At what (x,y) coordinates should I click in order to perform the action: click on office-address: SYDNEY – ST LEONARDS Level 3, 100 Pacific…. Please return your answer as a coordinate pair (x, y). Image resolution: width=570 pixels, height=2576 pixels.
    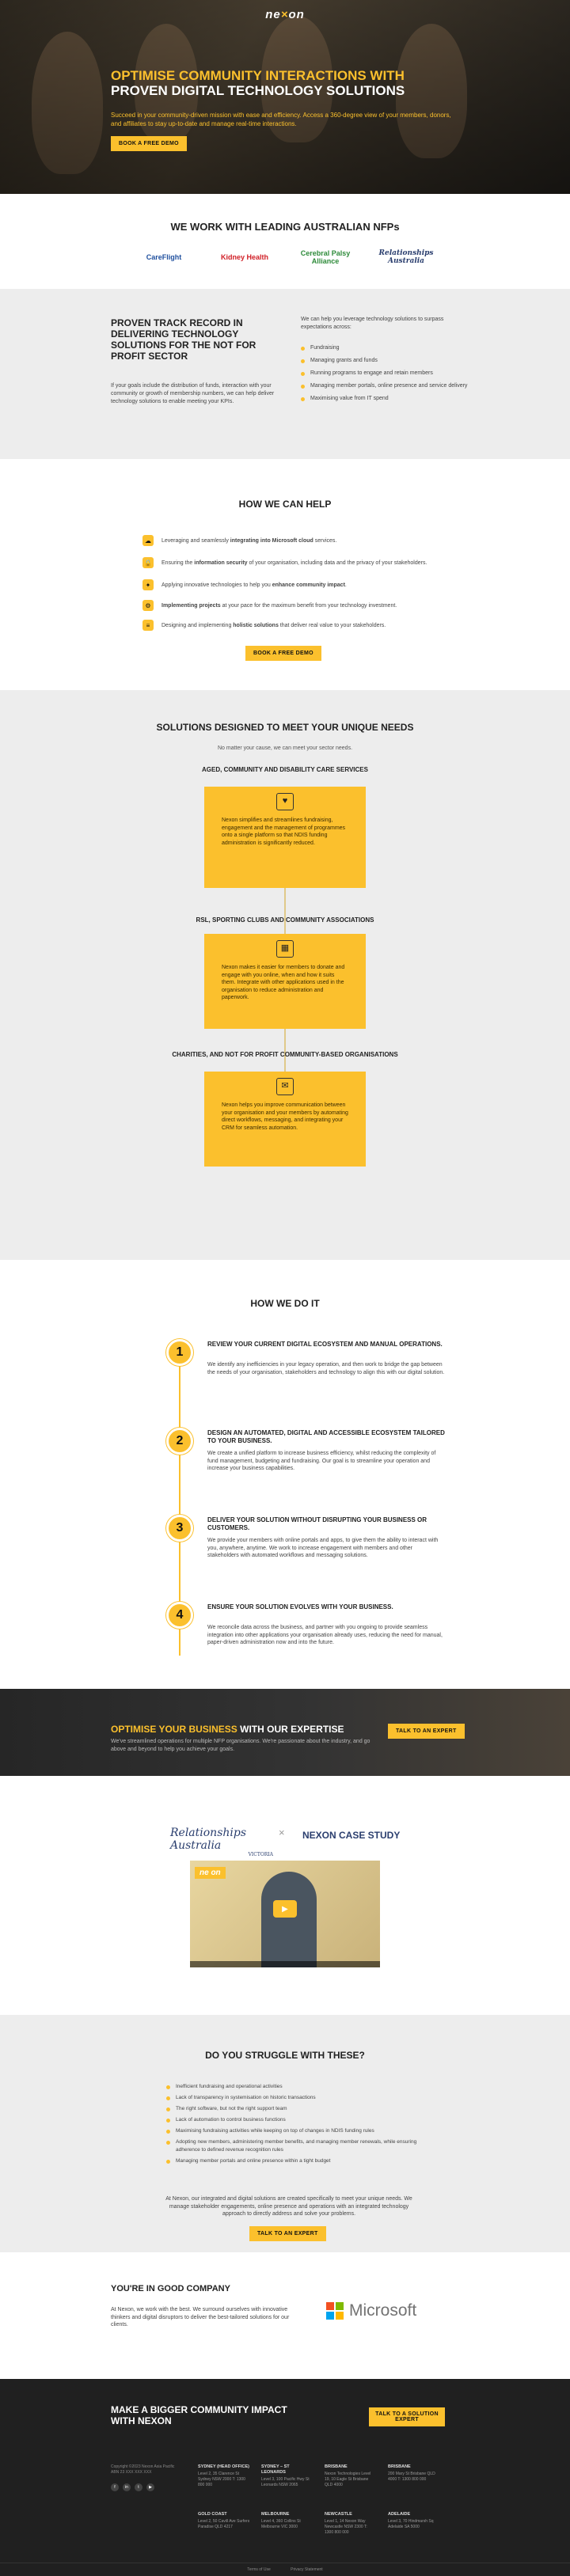
    Looking at the image, I should click on (285, 2475).